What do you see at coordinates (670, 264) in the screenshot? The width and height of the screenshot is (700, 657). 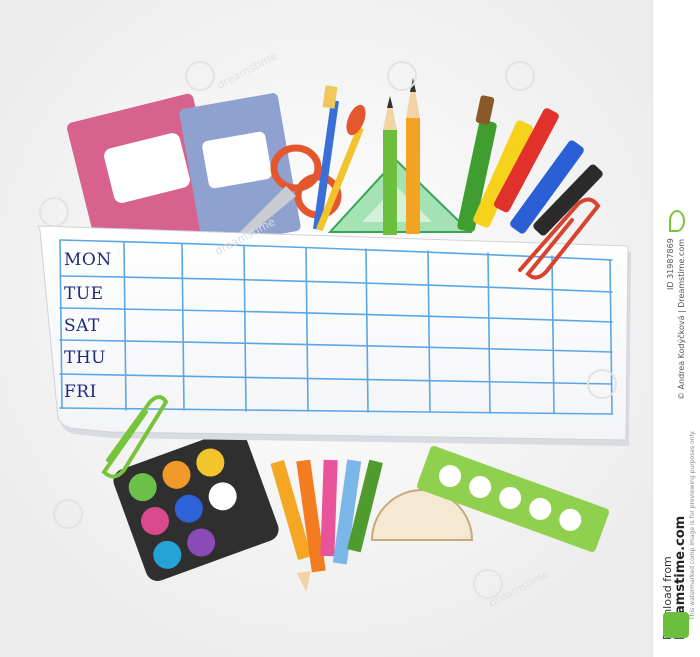 I see `watermark-id: ID 31987869` at bounding box center [670, 264].